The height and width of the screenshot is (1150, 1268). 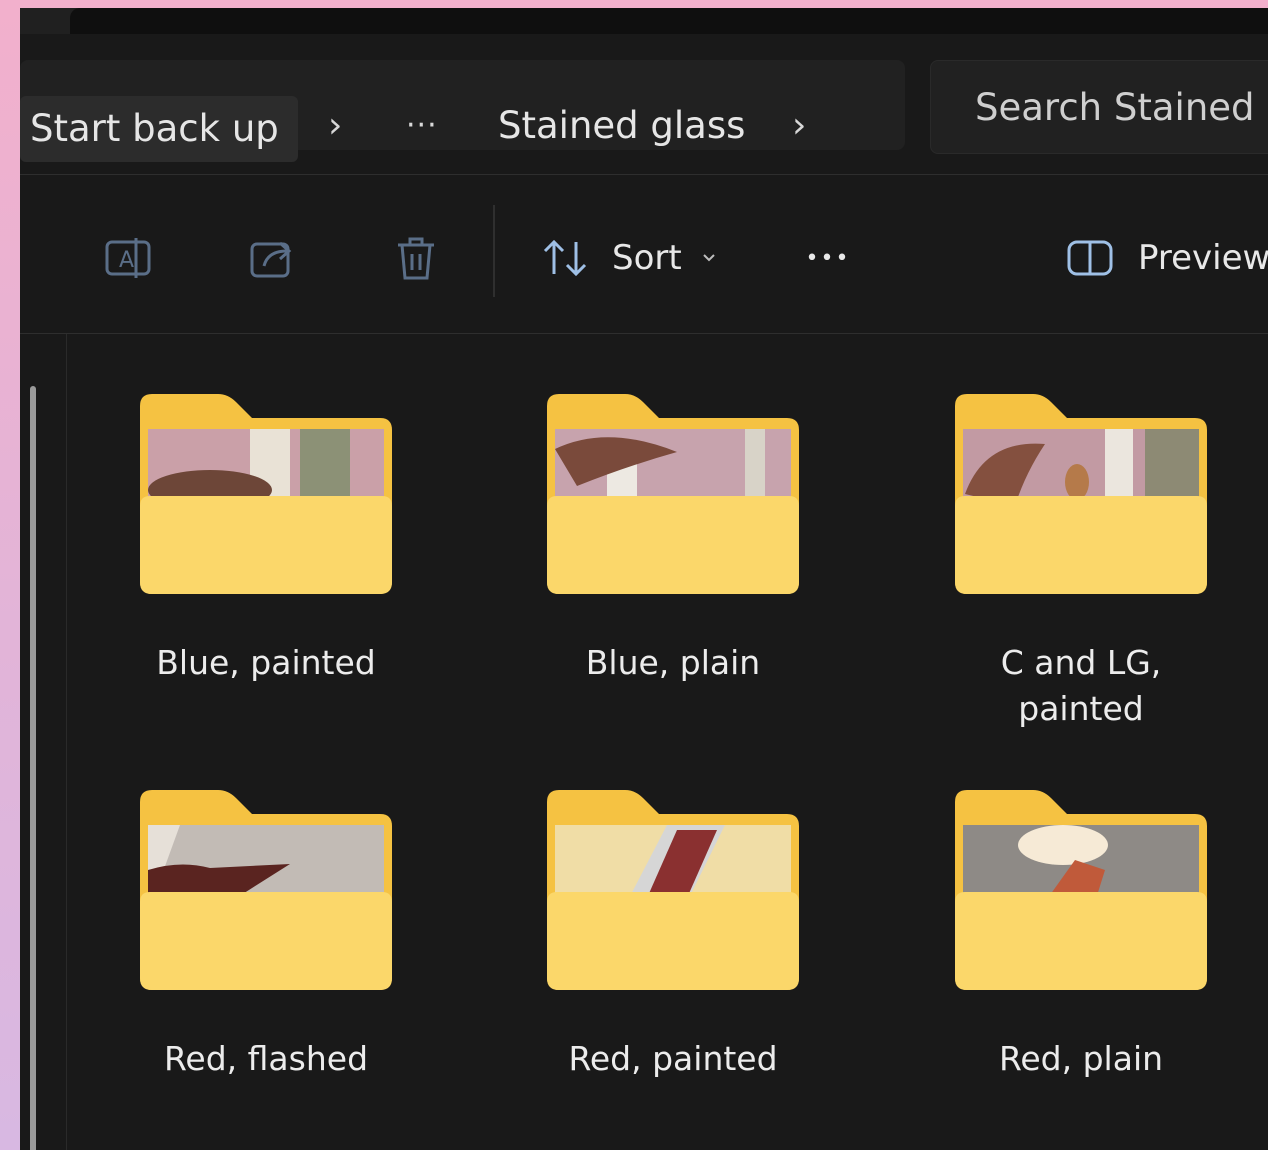 I want to click on folder-name: Red, painted, so click(x=673, y=1058).